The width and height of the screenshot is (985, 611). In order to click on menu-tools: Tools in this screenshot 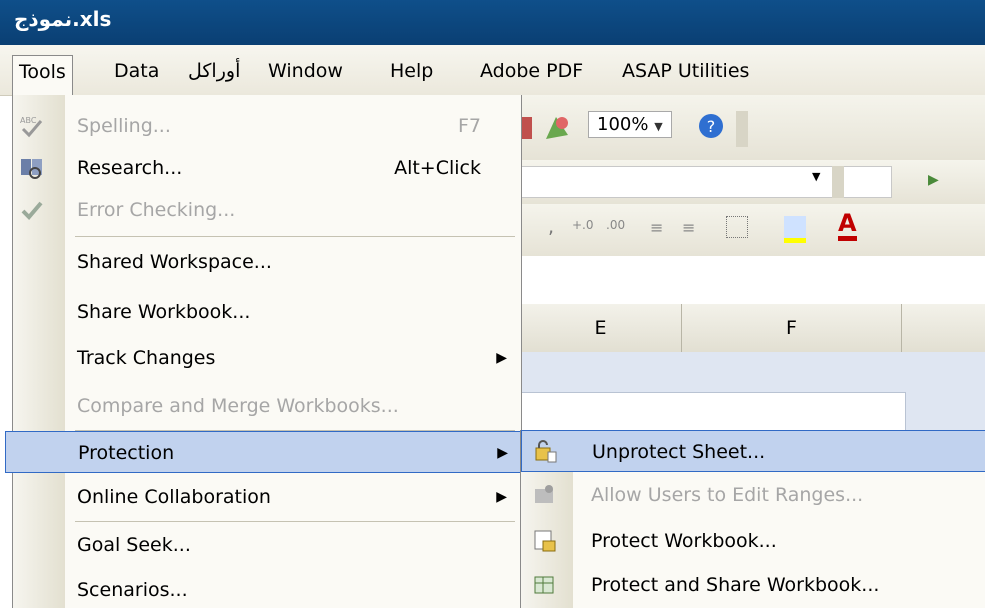, I will do `click(42, 75)`.